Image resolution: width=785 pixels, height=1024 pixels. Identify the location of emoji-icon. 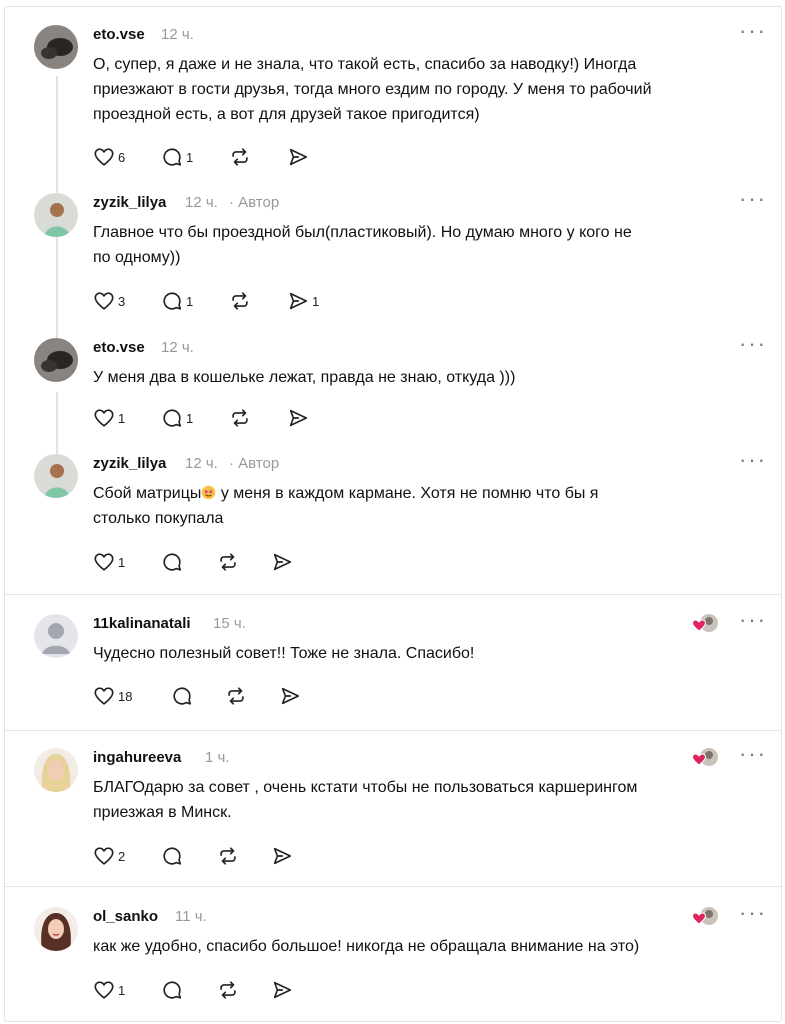
(209, 492).